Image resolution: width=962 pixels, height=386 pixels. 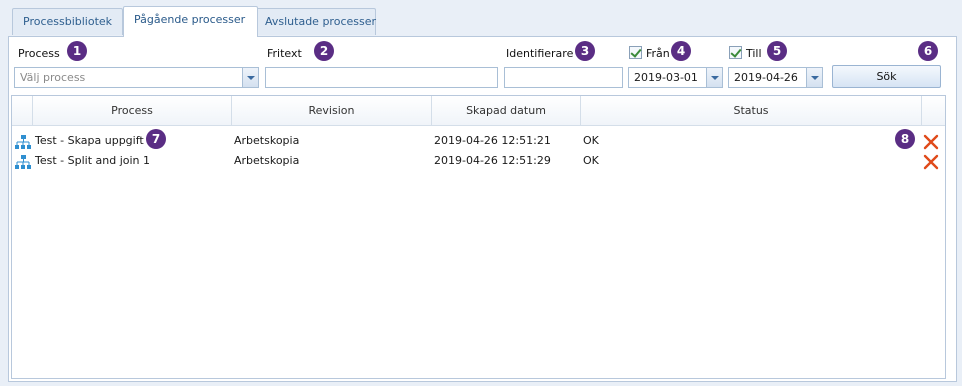 What do you see at coordinates (284, 53) in the screenshot?
I see `fritext-label: Fritext` at bounding box center [284, 53].